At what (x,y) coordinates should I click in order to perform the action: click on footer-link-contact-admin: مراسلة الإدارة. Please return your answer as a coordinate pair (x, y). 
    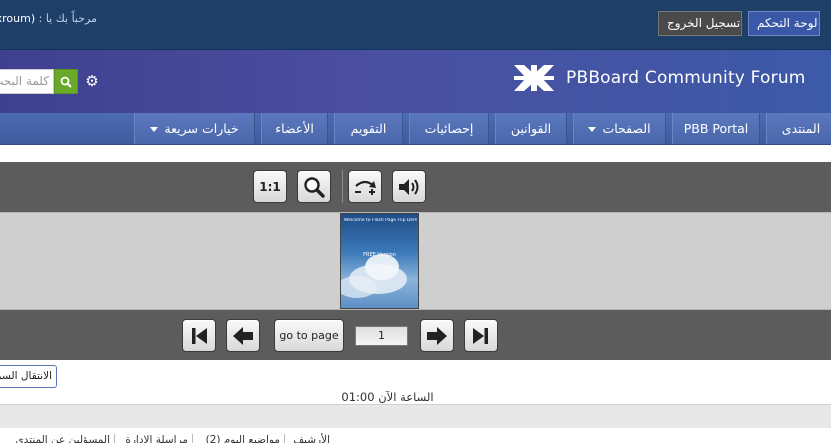
    Looking at the image, I should click on (153, 438).